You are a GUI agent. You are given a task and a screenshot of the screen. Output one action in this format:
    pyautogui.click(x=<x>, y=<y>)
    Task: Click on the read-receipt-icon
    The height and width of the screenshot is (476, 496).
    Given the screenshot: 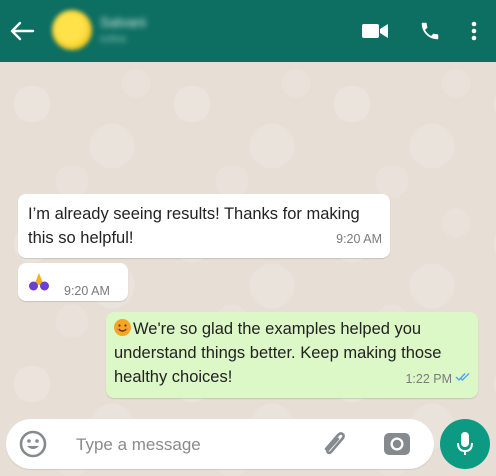 What is the action you would take?
    pyautogui.click(x=463, y=377)
    